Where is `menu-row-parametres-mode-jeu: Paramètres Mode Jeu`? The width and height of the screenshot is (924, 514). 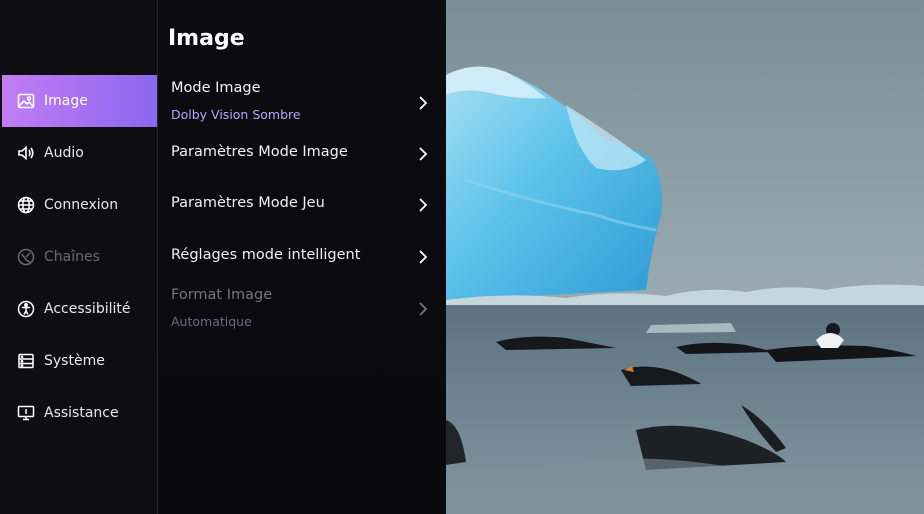
menu-row-parametres-mode-jeu: Paramètres Mode Jeu is located at coordinates (302, 205).